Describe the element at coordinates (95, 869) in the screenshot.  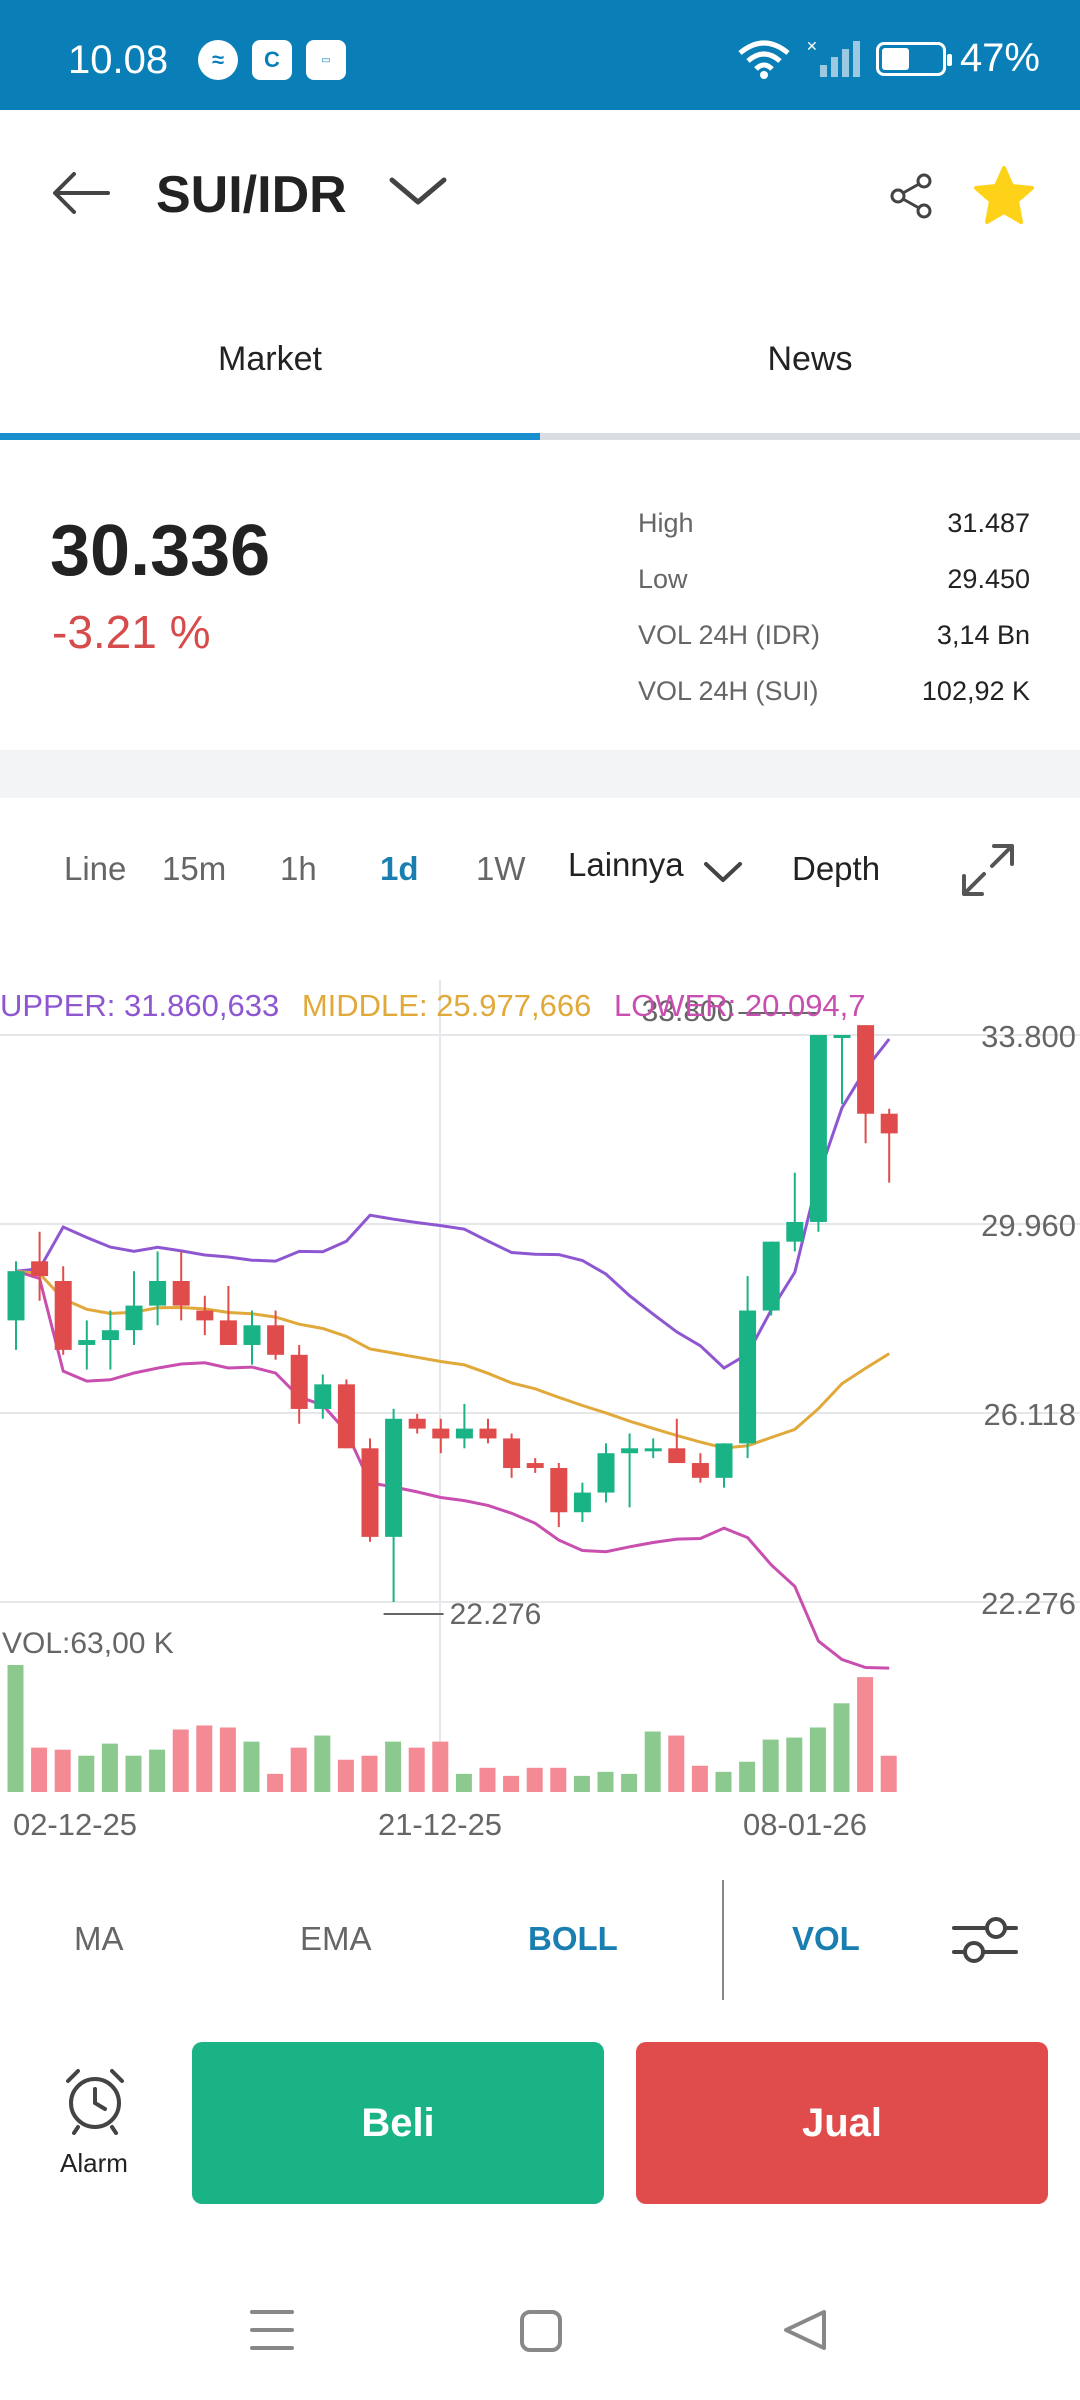
I see `tf-line: Line` at that location.